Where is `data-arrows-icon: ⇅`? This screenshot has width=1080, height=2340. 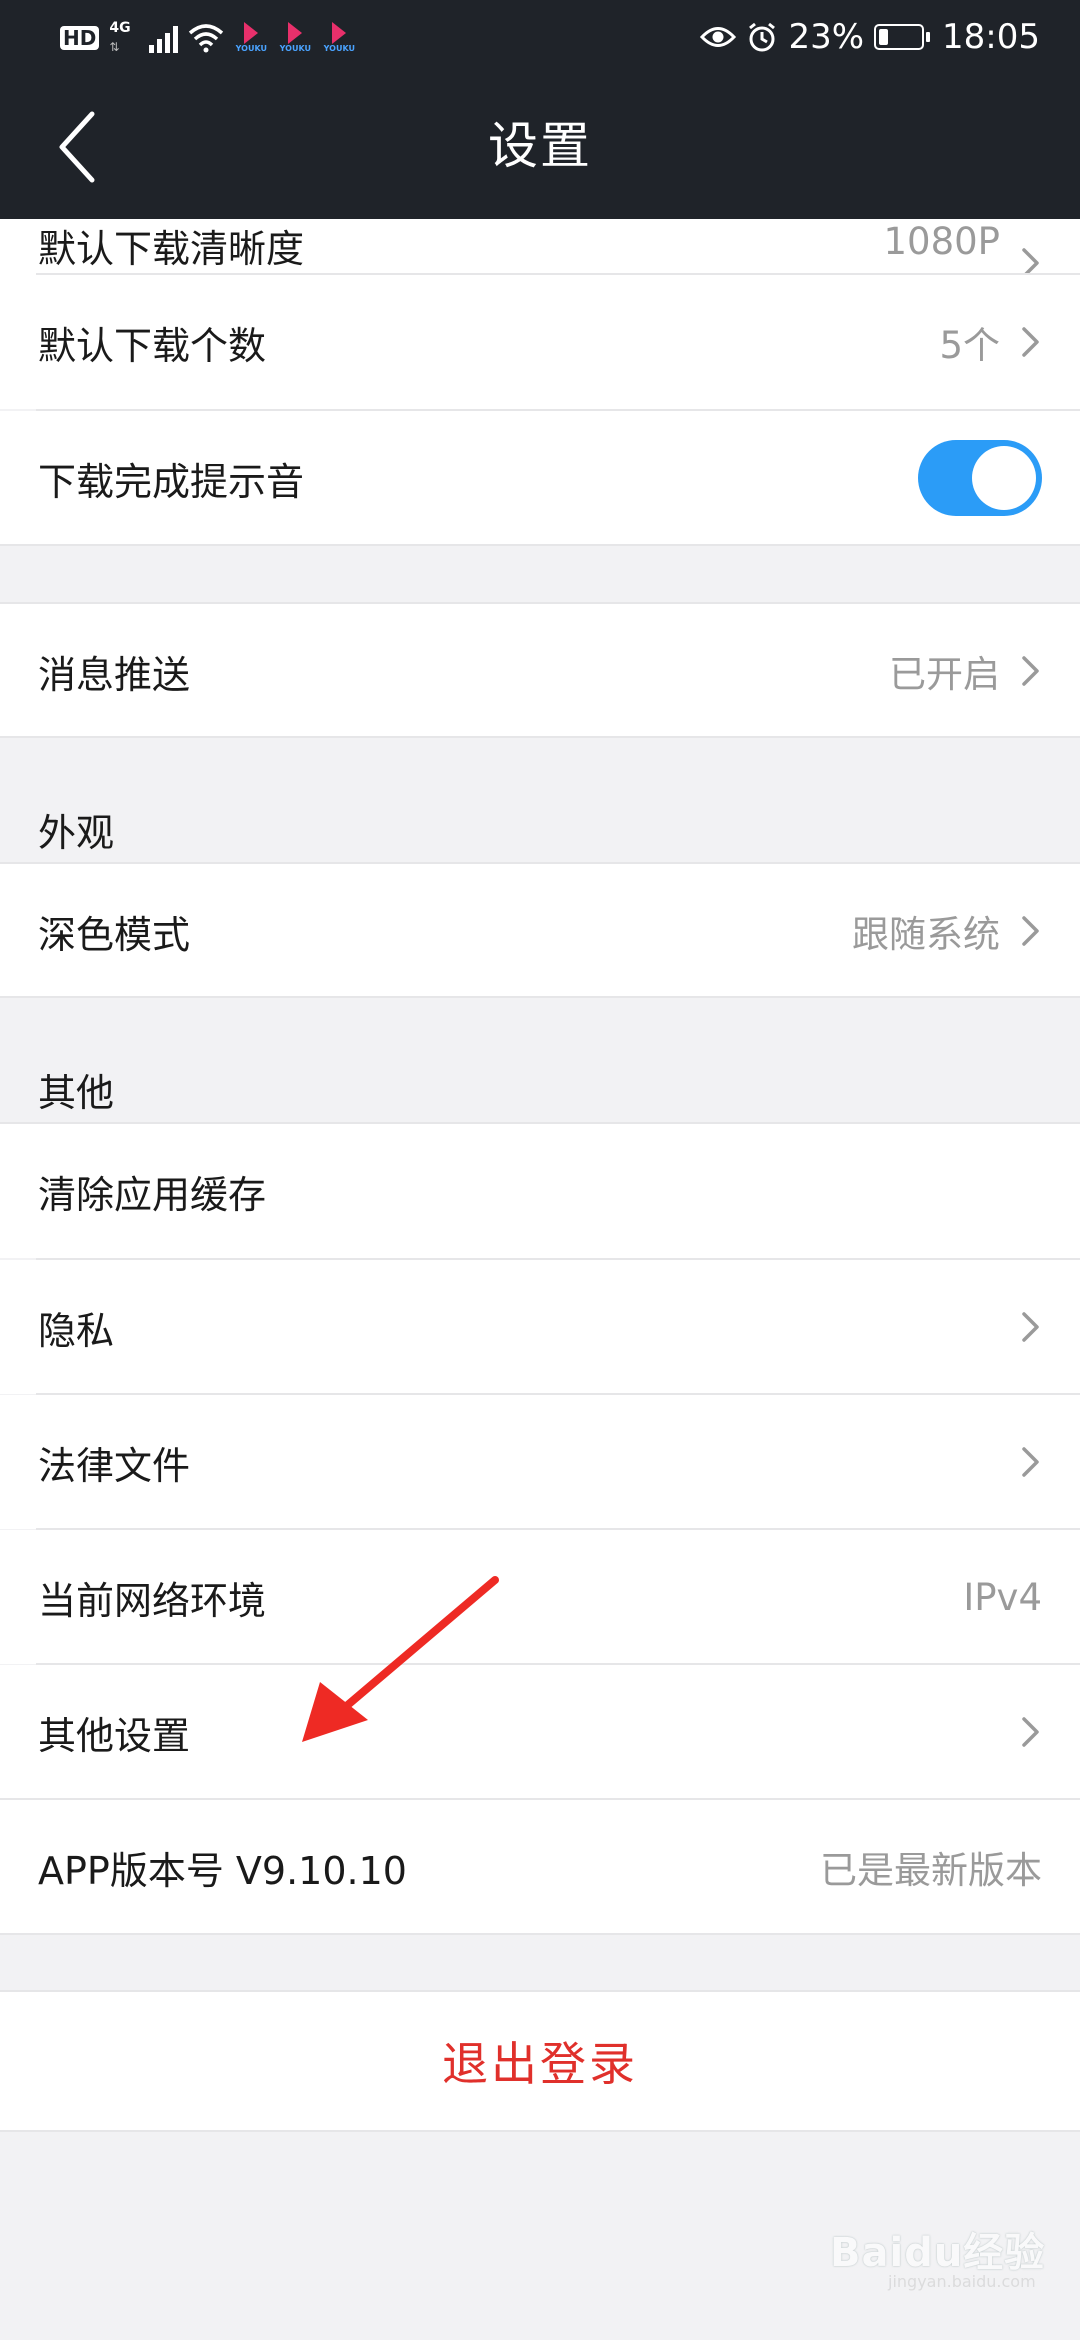 data-arrows-icon: ⇅ is located at coordinates (114, 47).